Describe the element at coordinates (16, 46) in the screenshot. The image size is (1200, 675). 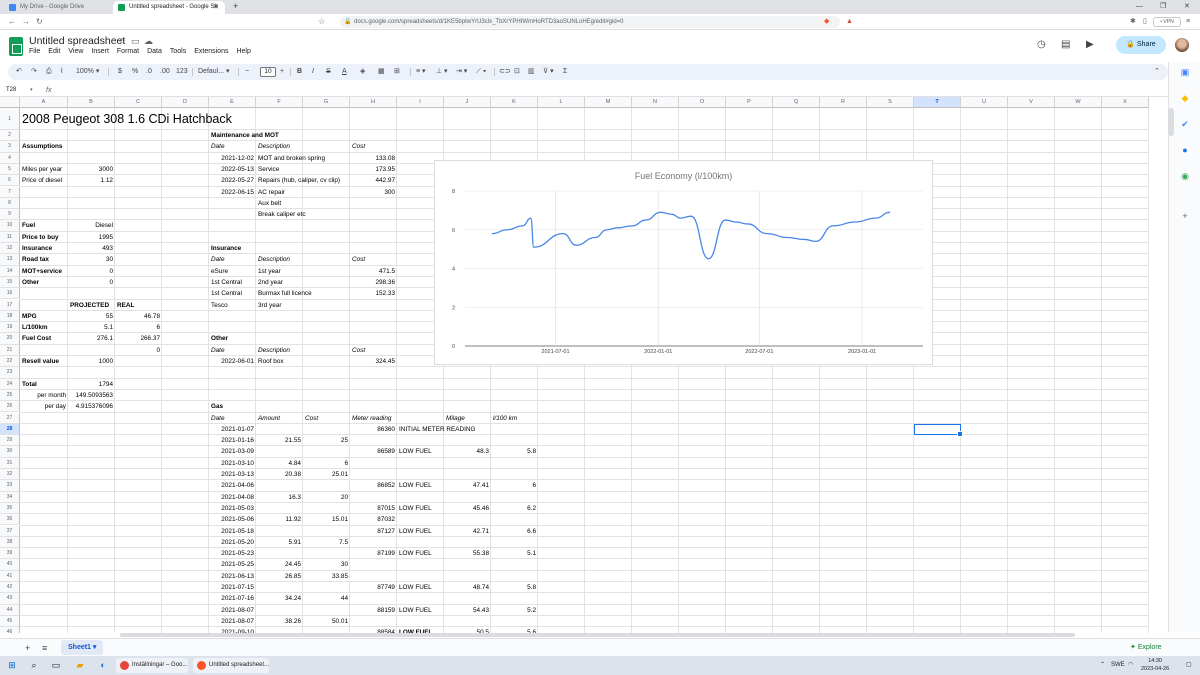
I see `sheets-logo-icon` at that location.